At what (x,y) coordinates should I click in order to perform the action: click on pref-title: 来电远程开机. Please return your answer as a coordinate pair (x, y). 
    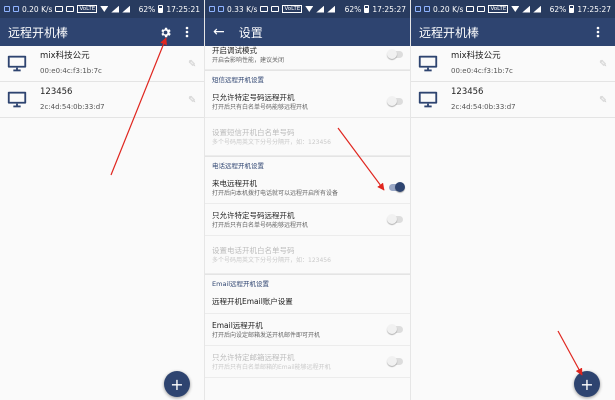
    Looking at the image, I should click on (234, 183).